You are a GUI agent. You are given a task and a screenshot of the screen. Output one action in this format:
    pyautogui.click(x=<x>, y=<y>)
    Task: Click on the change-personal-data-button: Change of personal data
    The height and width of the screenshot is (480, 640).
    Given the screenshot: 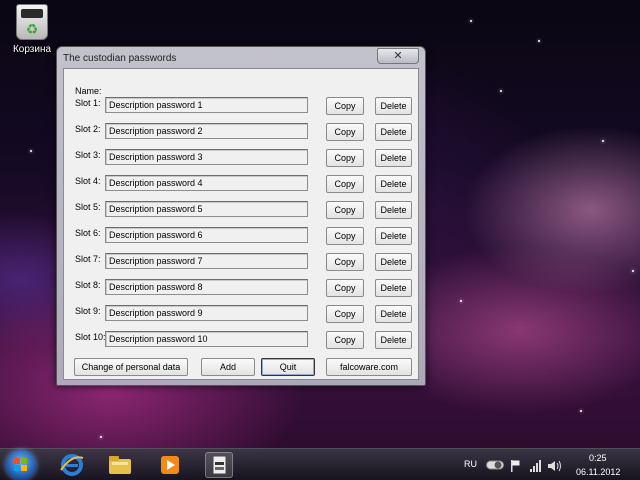 What is the action you would take?
    pyautogui.click(x=131, y=367)
    